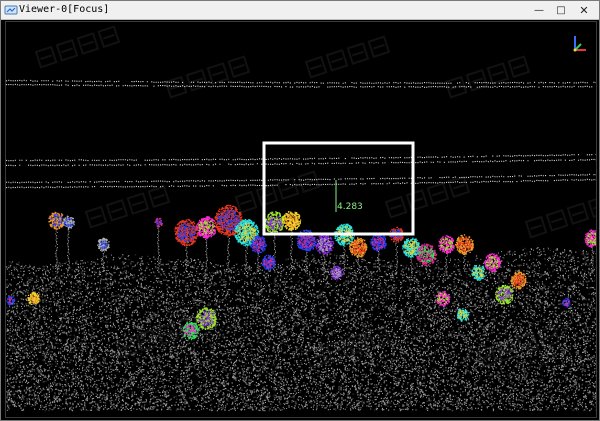  What do you see at coordinates (300, 10) in the screenshot?
I see `title-bar: Viewer-0[Focus] — □ ✕` at bounding box center [300, 10].